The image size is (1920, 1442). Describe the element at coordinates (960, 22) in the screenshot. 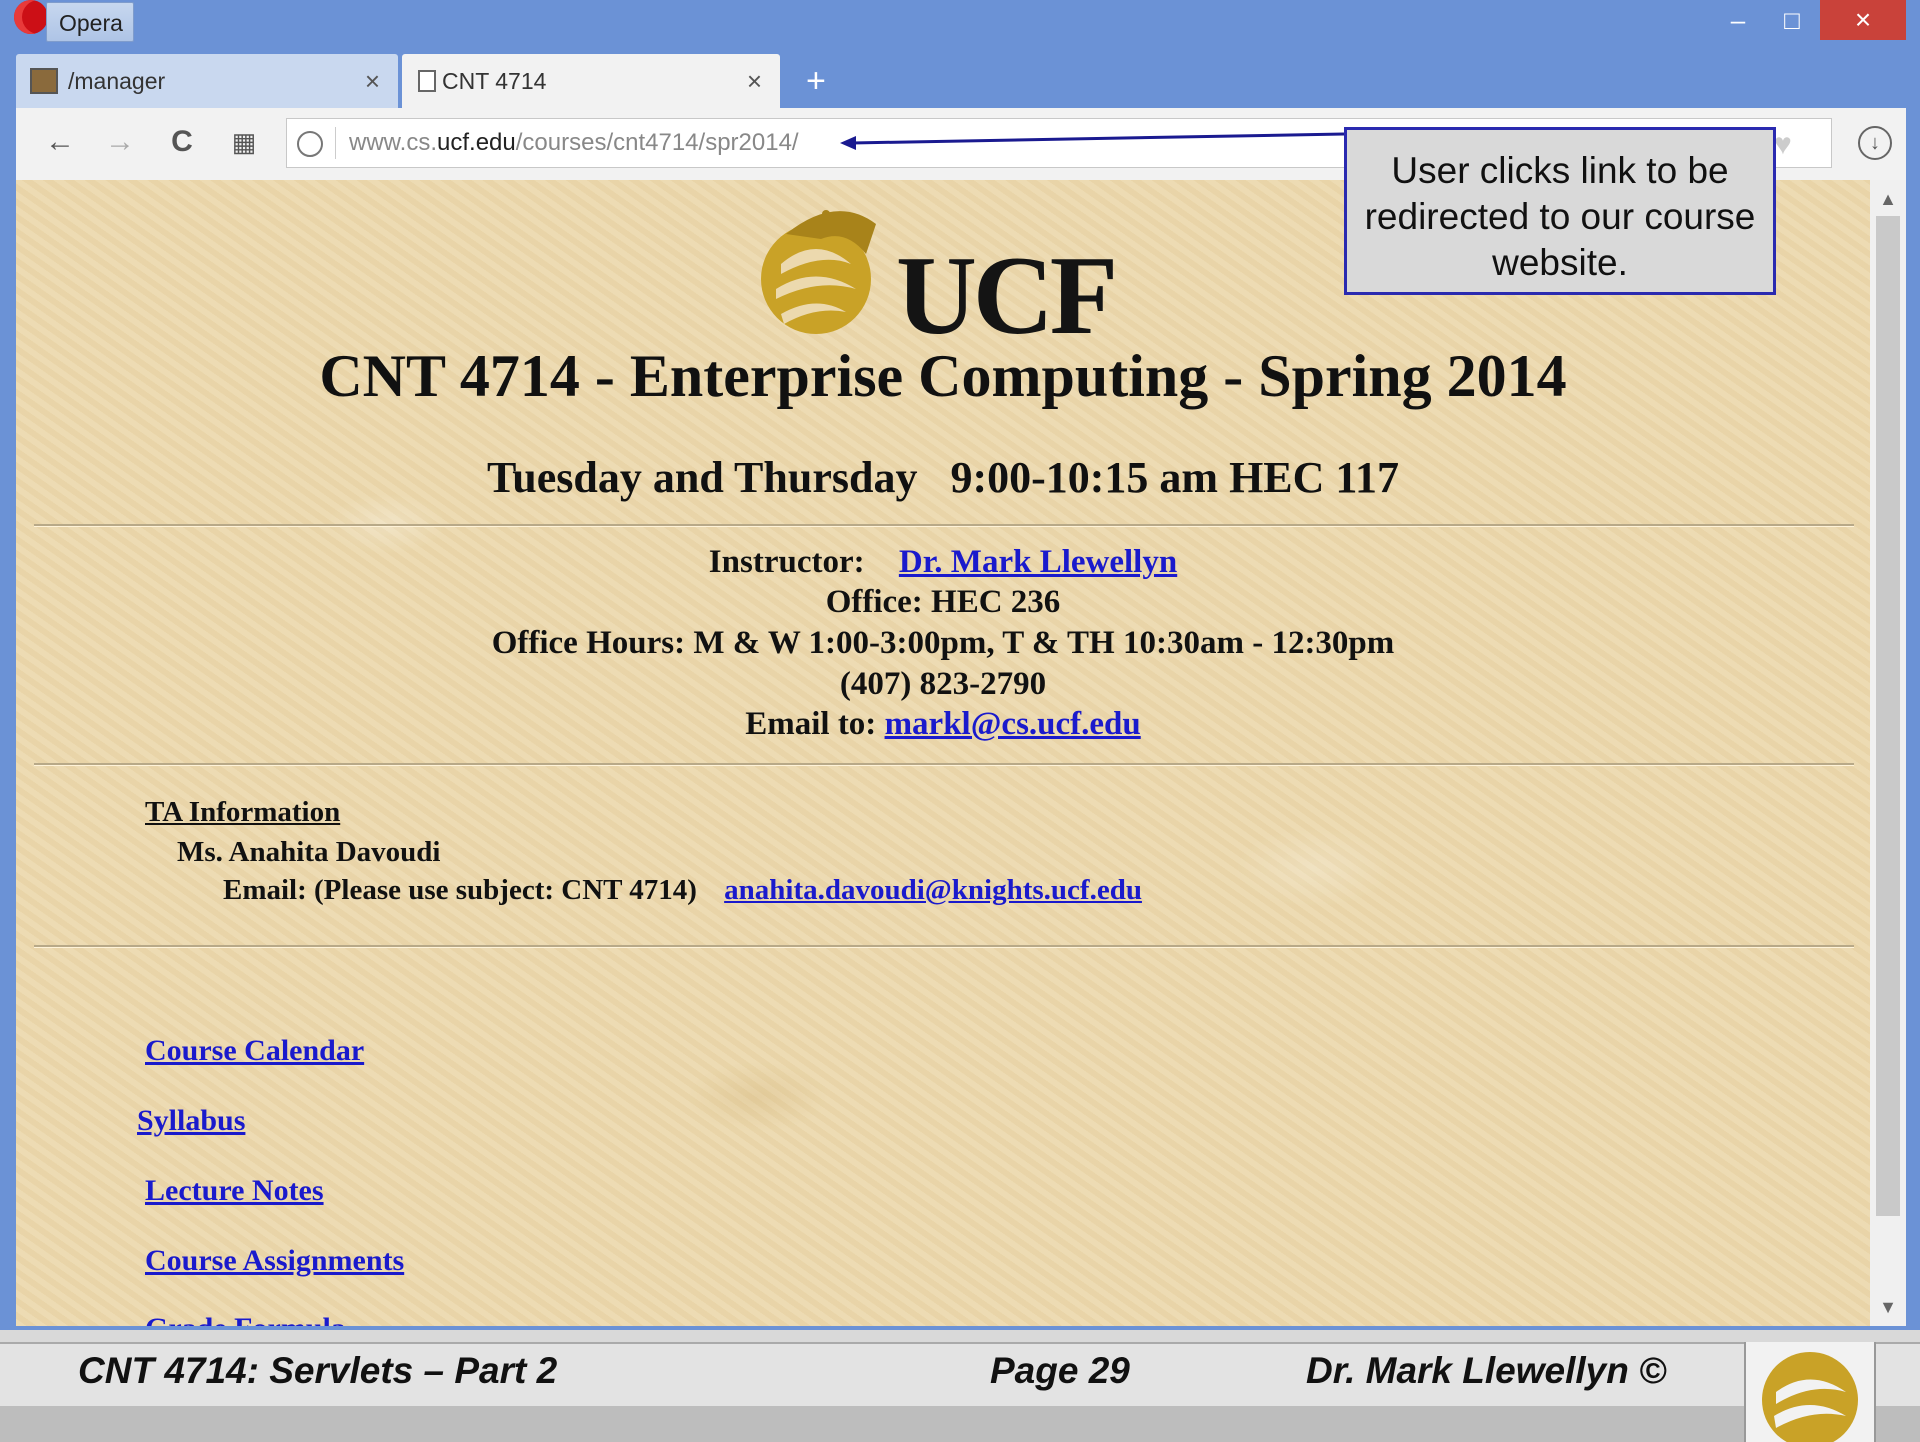

I see `title-bar: Opera – □ ×` at that location.